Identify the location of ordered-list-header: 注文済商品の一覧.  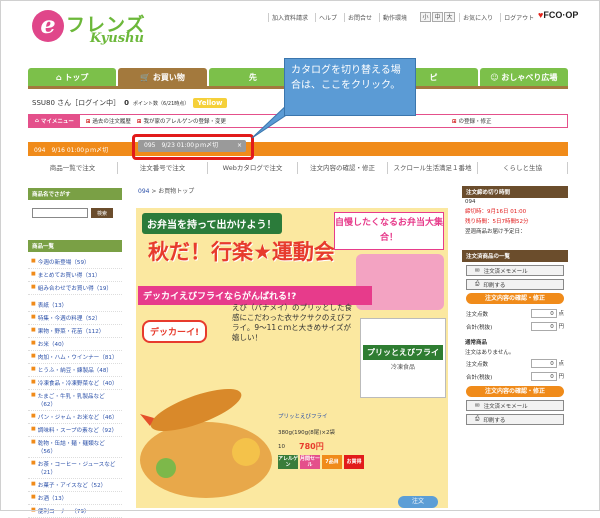
(515, 256).